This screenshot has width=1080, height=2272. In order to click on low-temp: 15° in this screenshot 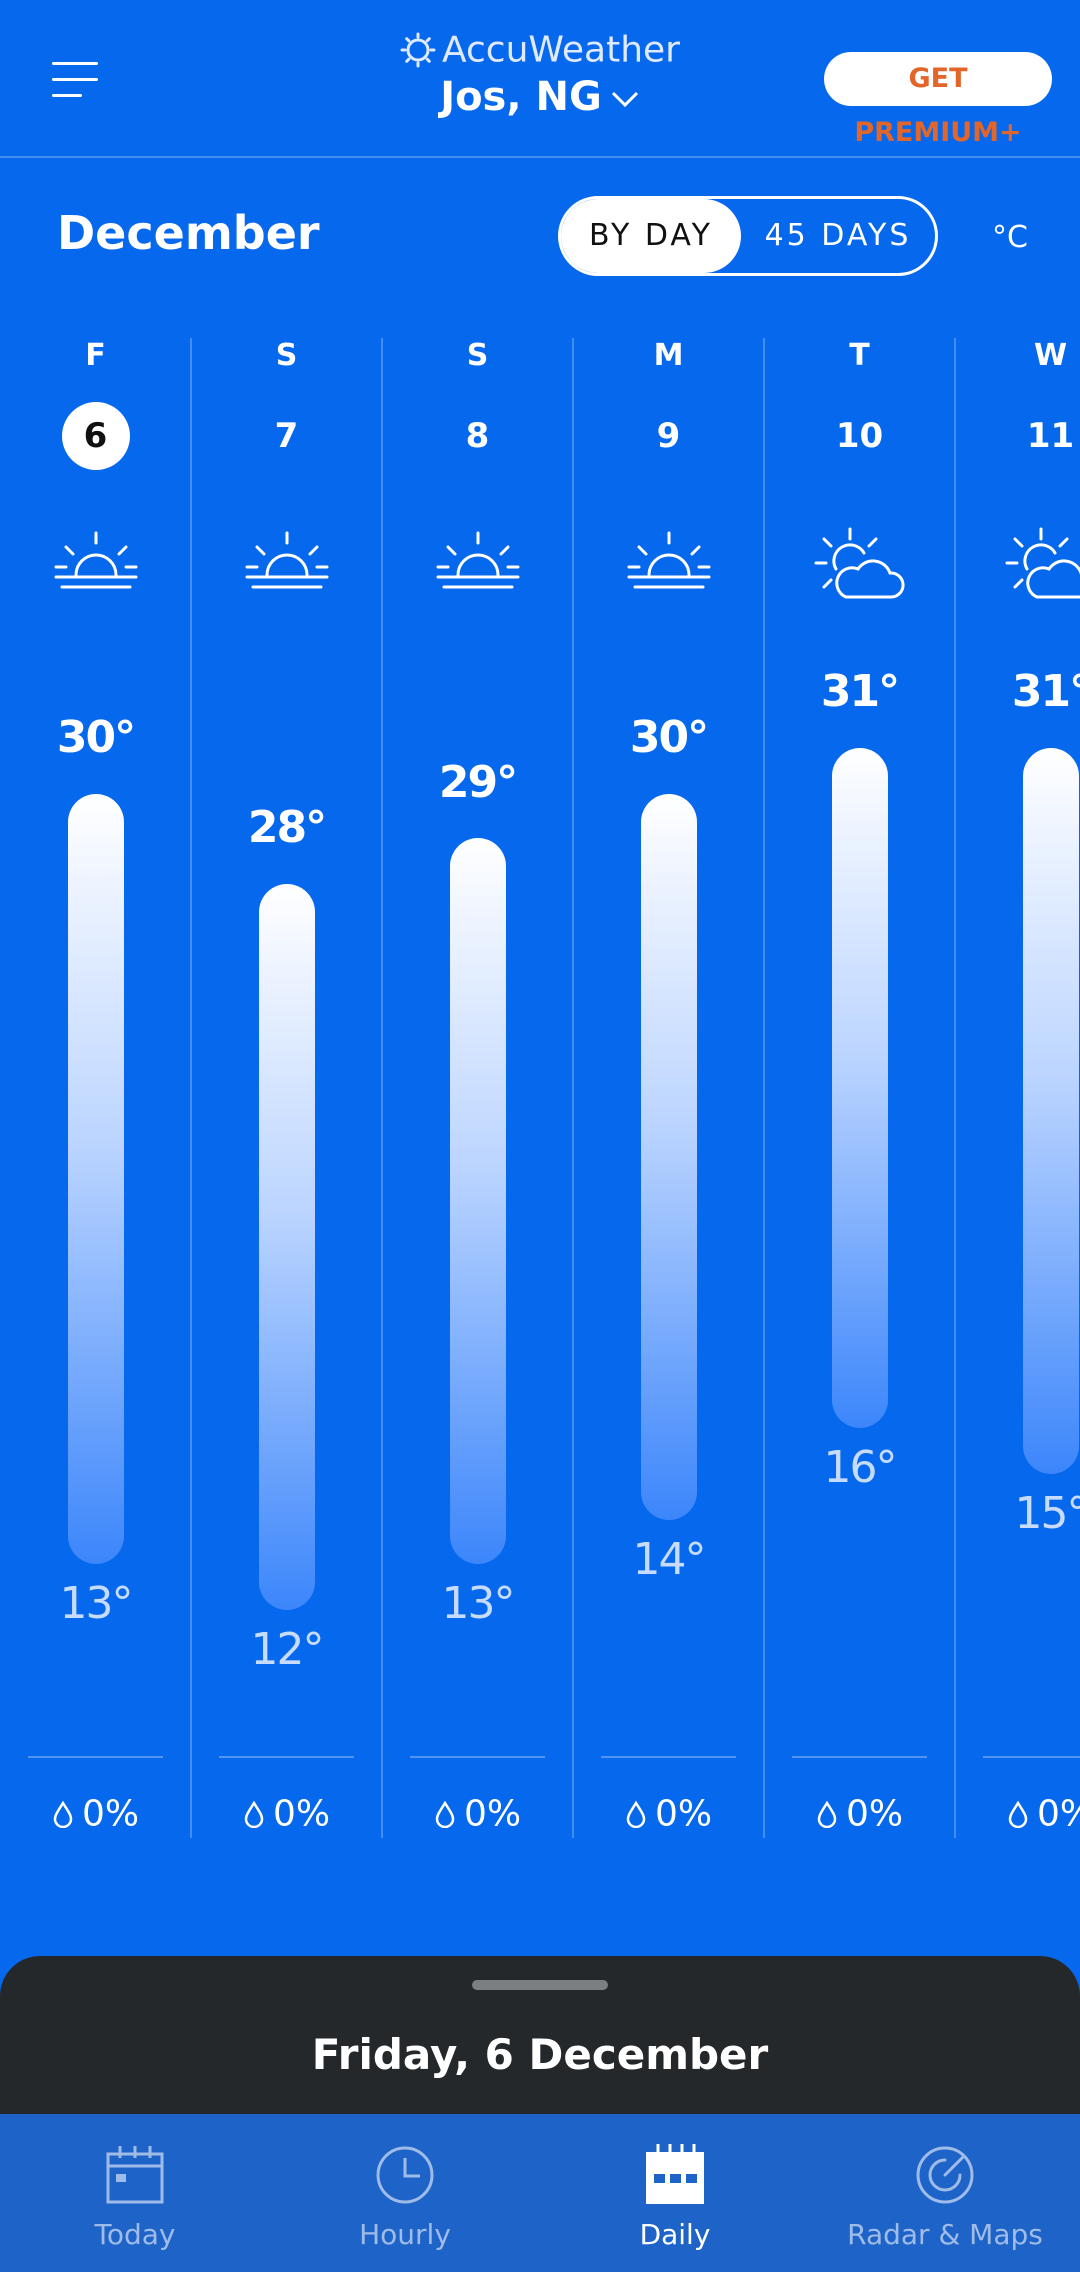, I will do `click(1047, 1513)`.